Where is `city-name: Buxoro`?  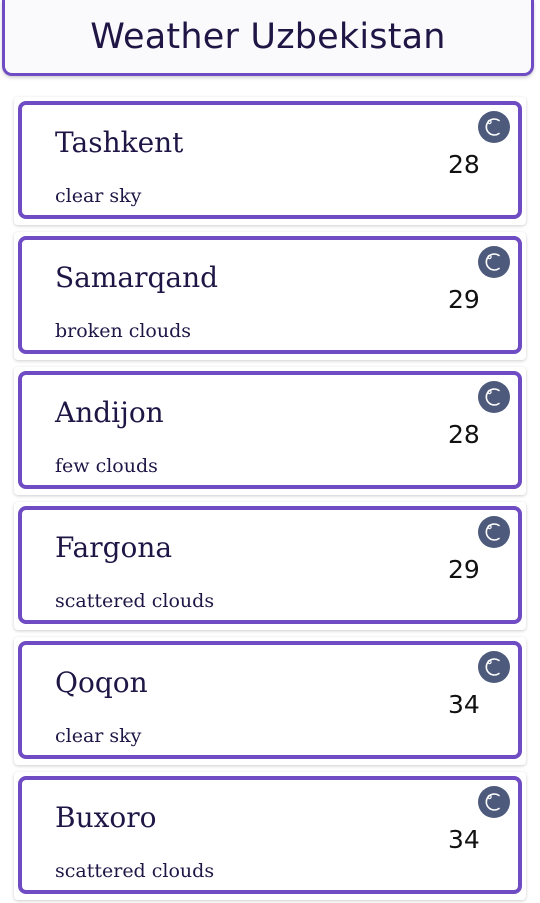 city-name: Buxoro is located at coordinates (106, 817).